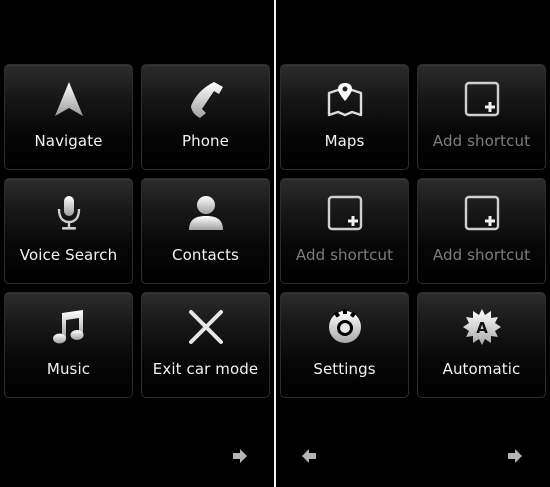 This screenshot has height=487, width=550. What do you see at coordinates (205, 99) in the screenshot?
I see `phone-handset-icon` at bounding box center [205, 99].